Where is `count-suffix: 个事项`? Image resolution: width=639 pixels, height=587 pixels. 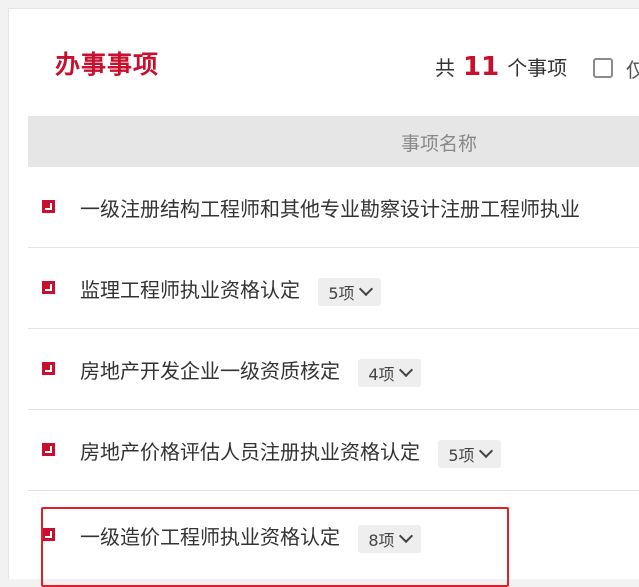
count-suffix: 个事项 is located at coordinates (537, 68).